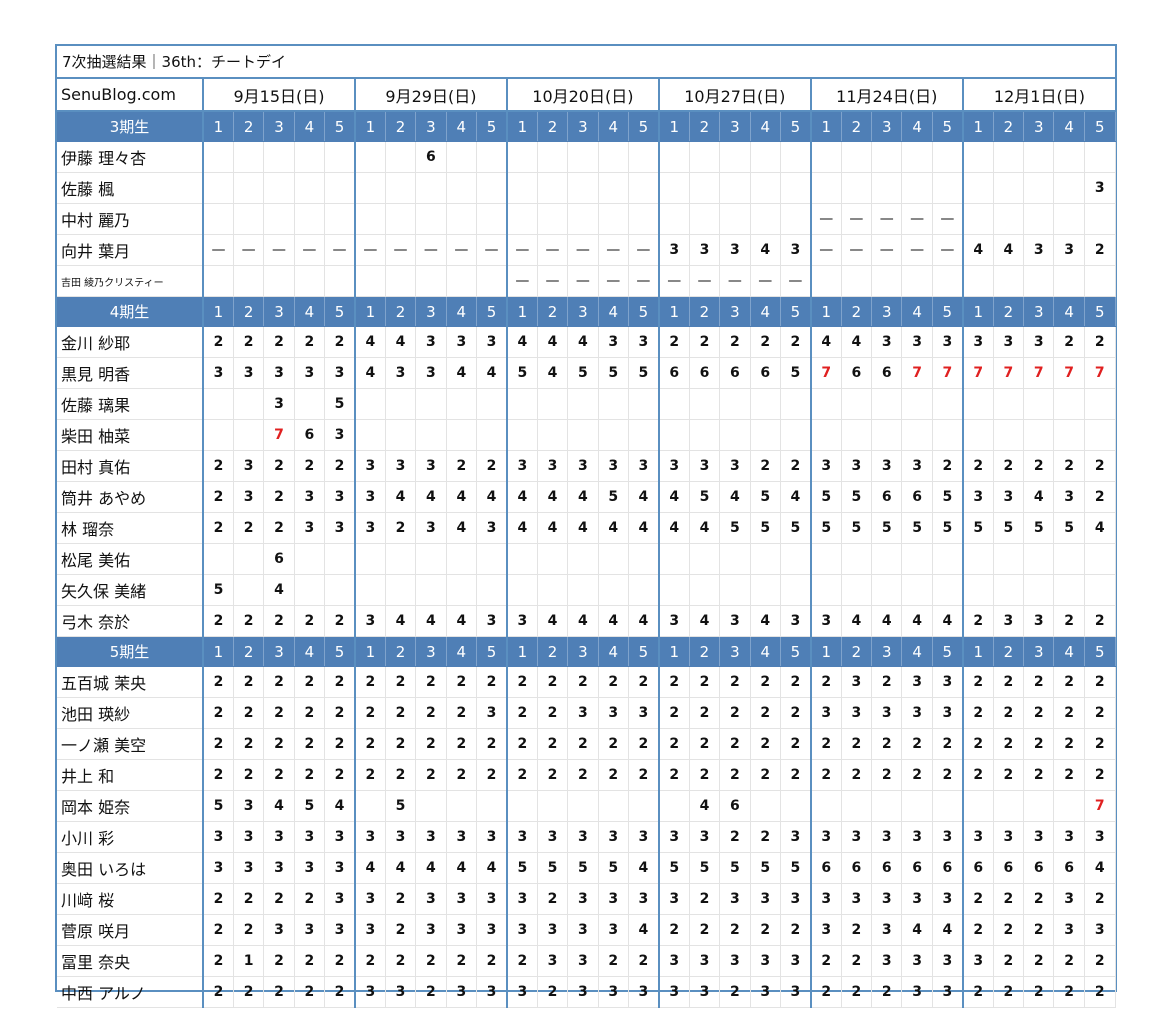  What do you see at coordinates (586, 651) in the screenshot?
I see `generation-header-row: 5期生 1 2 3 4 5 1 2 3 4 5 1 2 3 4 5 1 2 3 4 5 1 2 3 4 5 1 2 3 4 5` at bounding box center [586, 651].